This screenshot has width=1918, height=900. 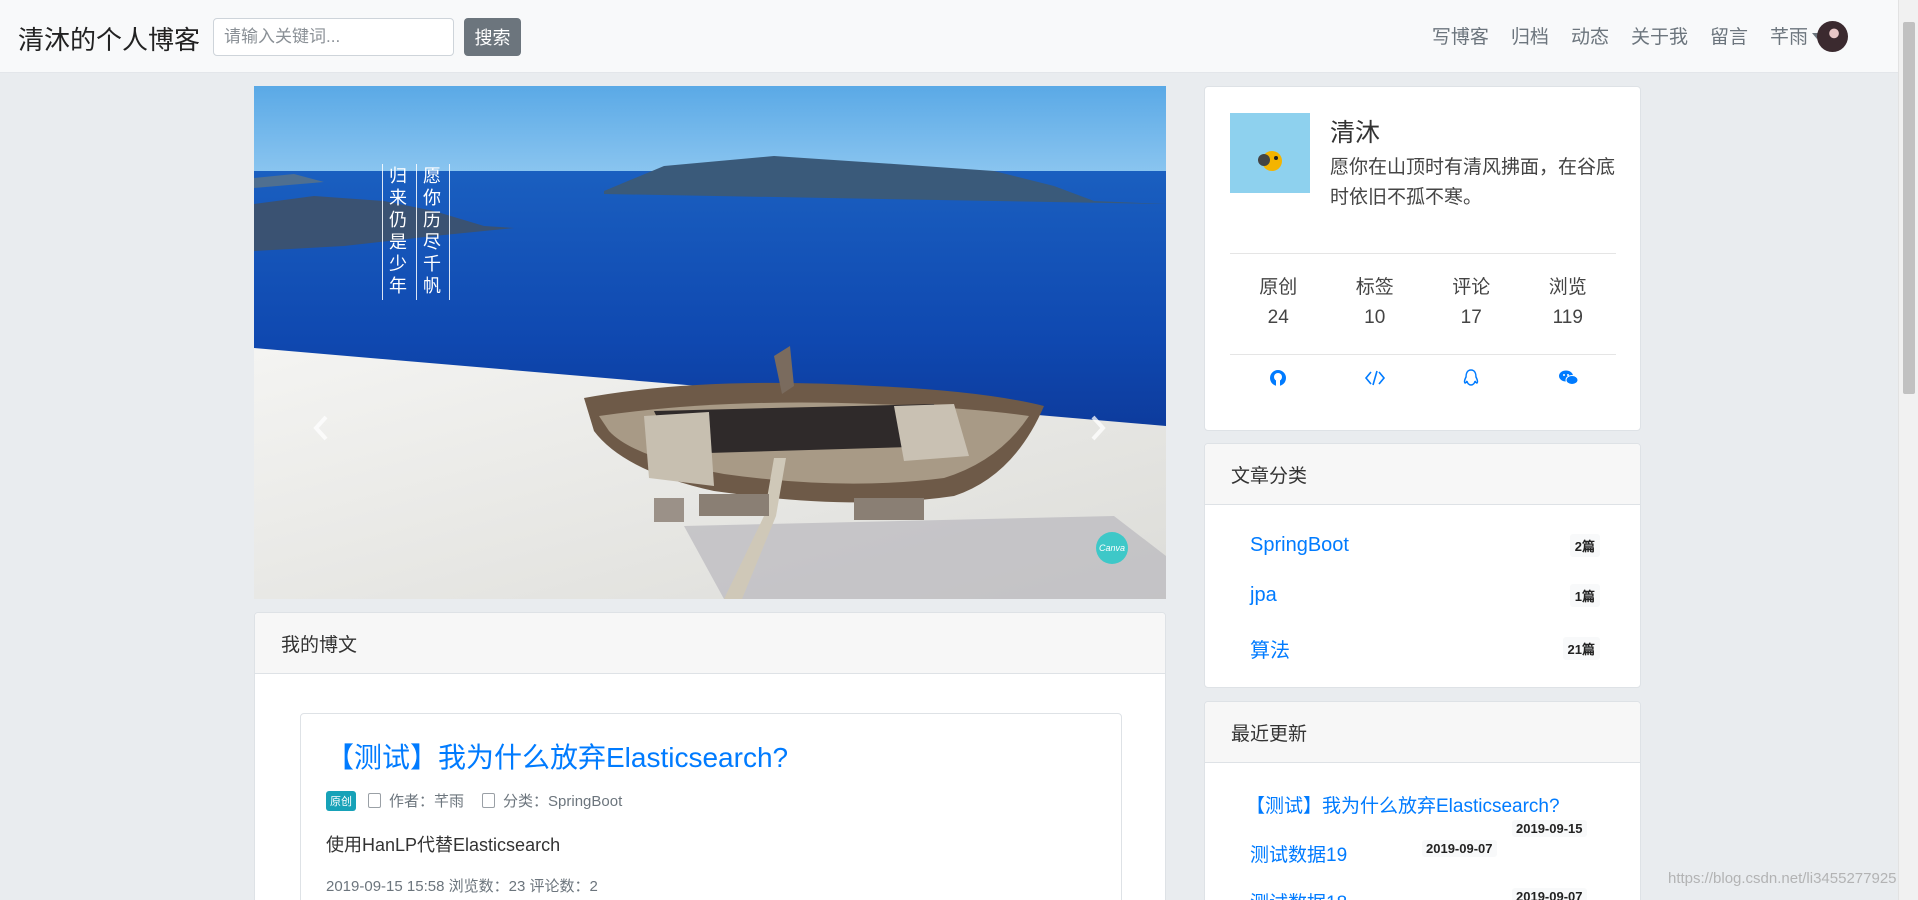 I want to click on category-header: 文章分类, so click(x=1422, y=474).